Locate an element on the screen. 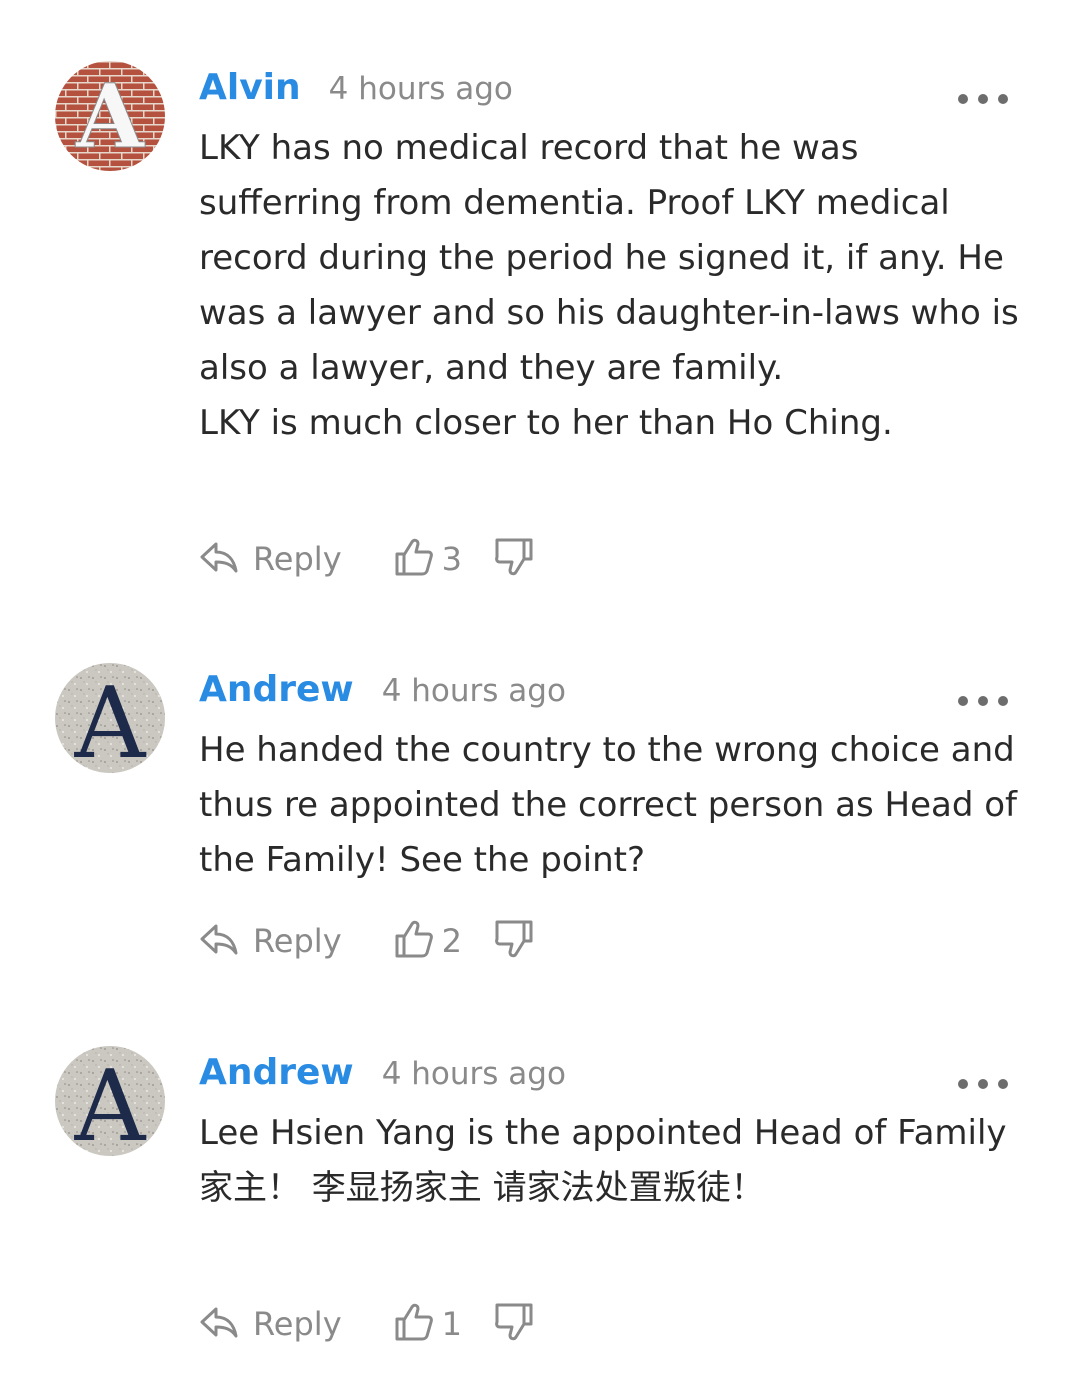 This screenshot has width=1080, height=1398. comment-actions: Reply 2 is located at coordinates (366, 941).